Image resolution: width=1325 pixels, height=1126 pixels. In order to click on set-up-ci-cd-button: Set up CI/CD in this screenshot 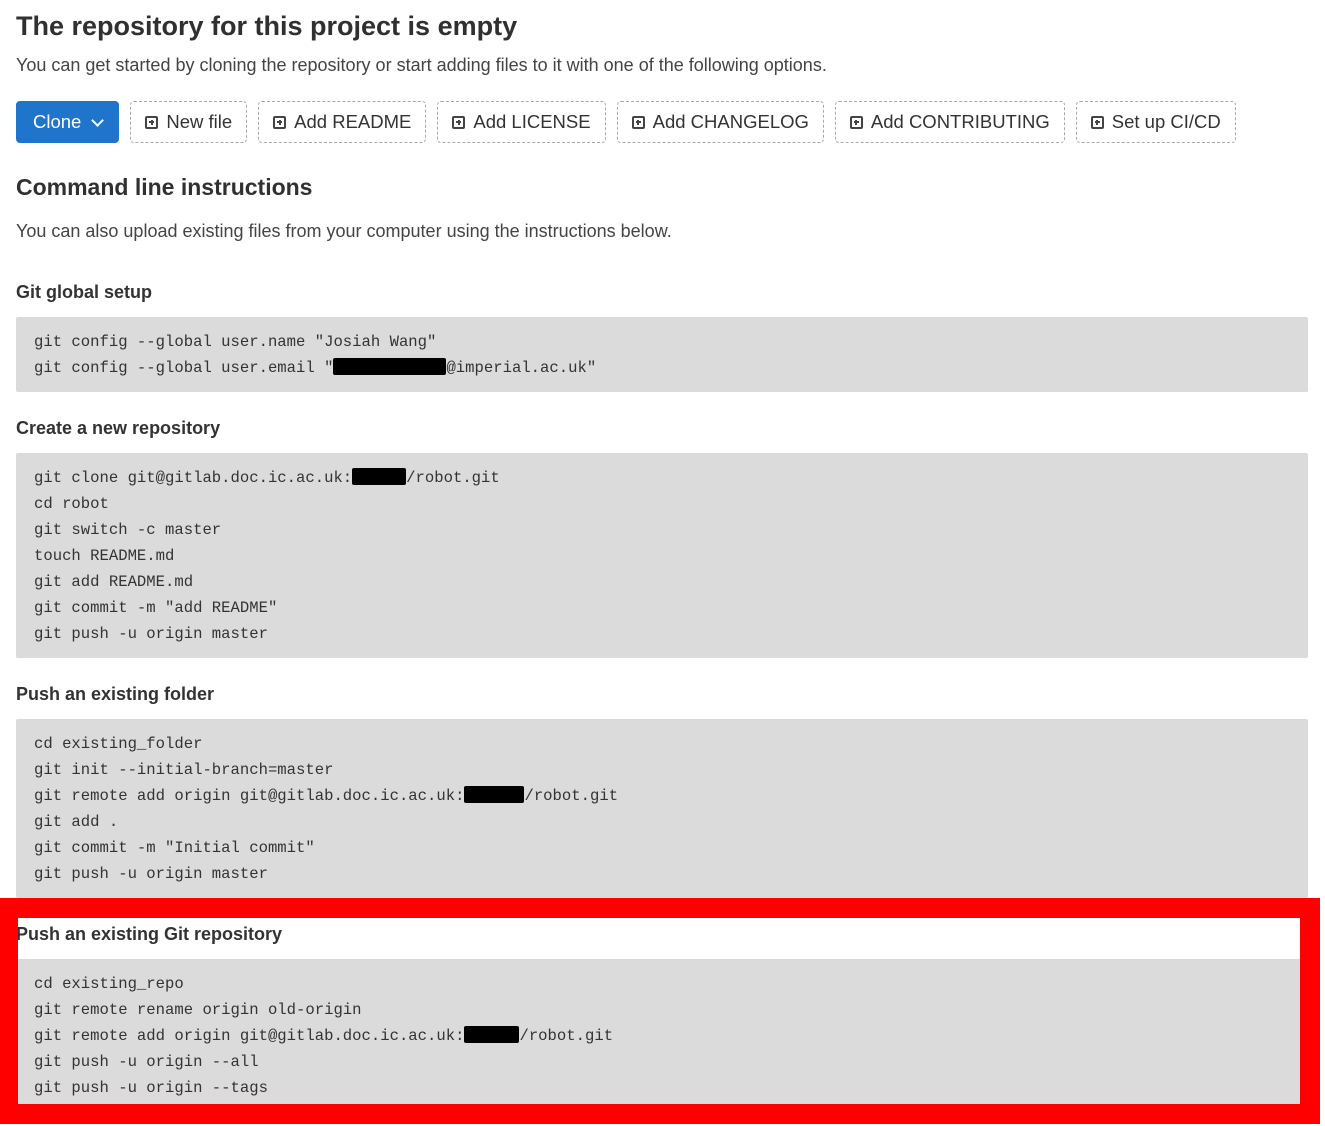, I will do `click(1155, 122)`.